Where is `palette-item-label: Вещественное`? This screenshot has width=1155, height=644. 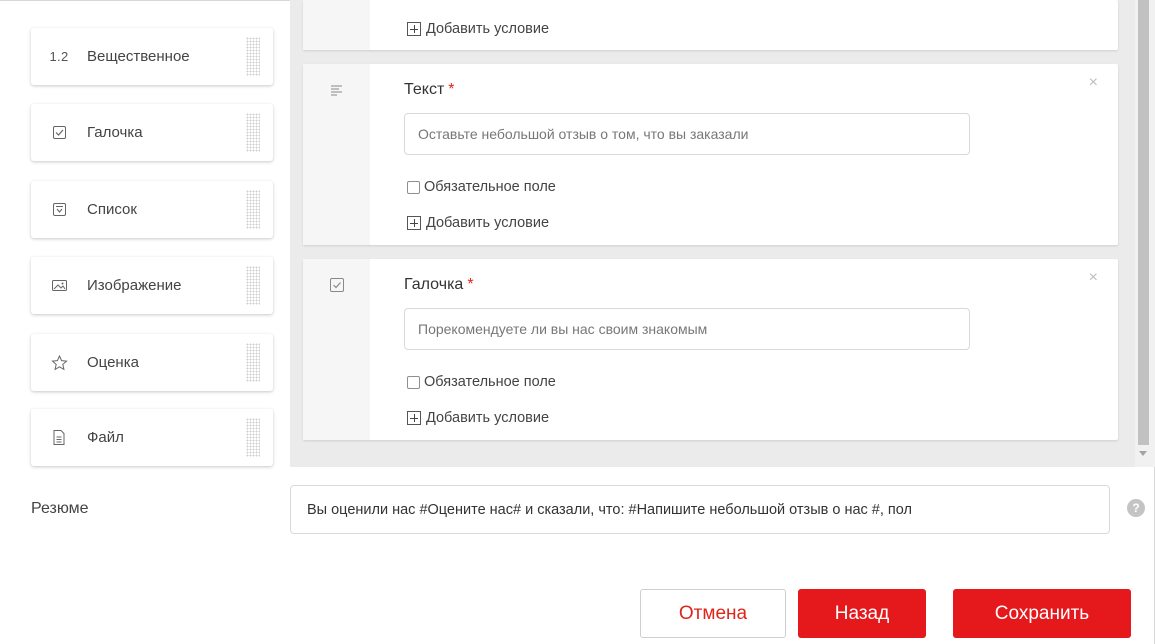
palette-item-label: Вещественное is located at coordinates (138, 56).